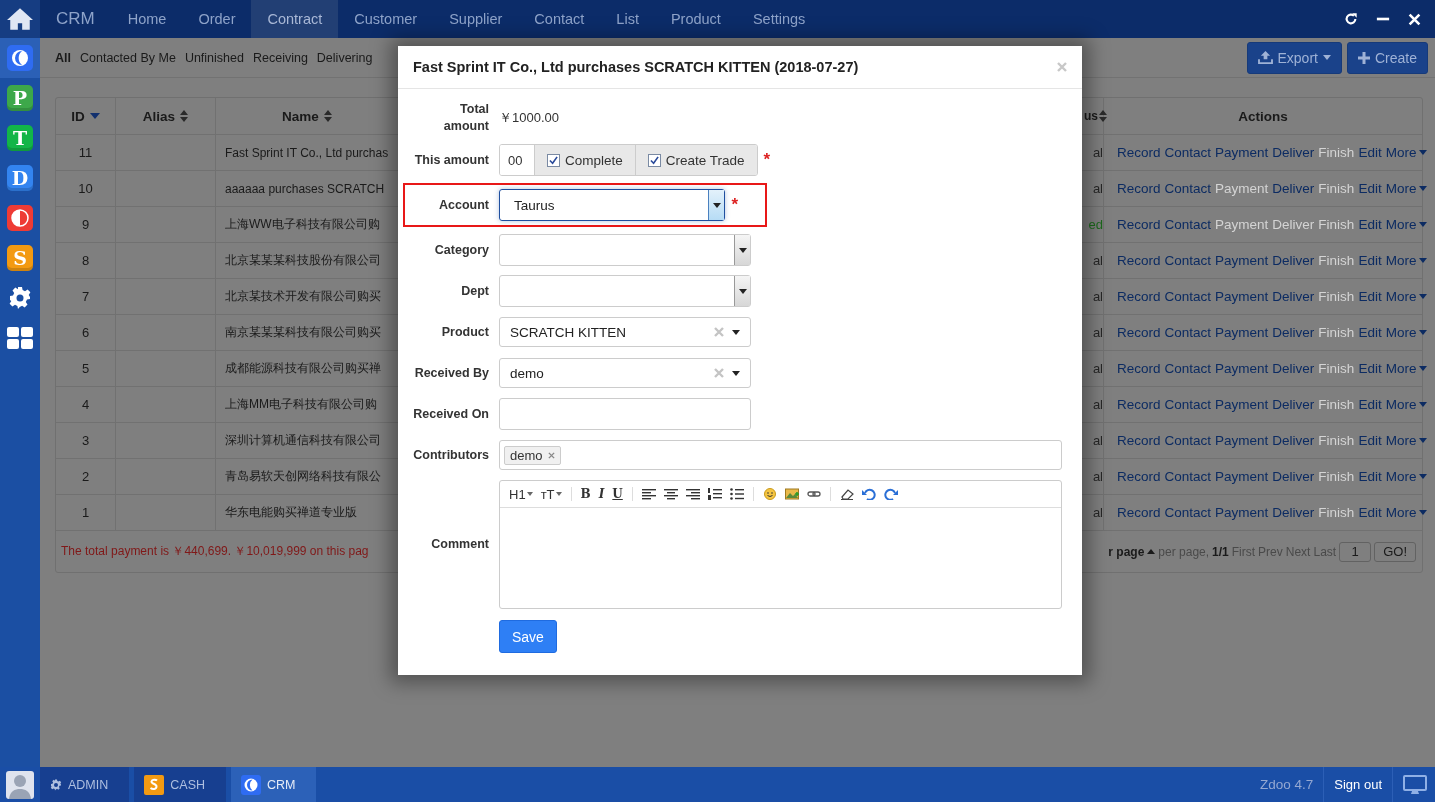  I want to click on taskbar-app: CRM, so click(274, 784).